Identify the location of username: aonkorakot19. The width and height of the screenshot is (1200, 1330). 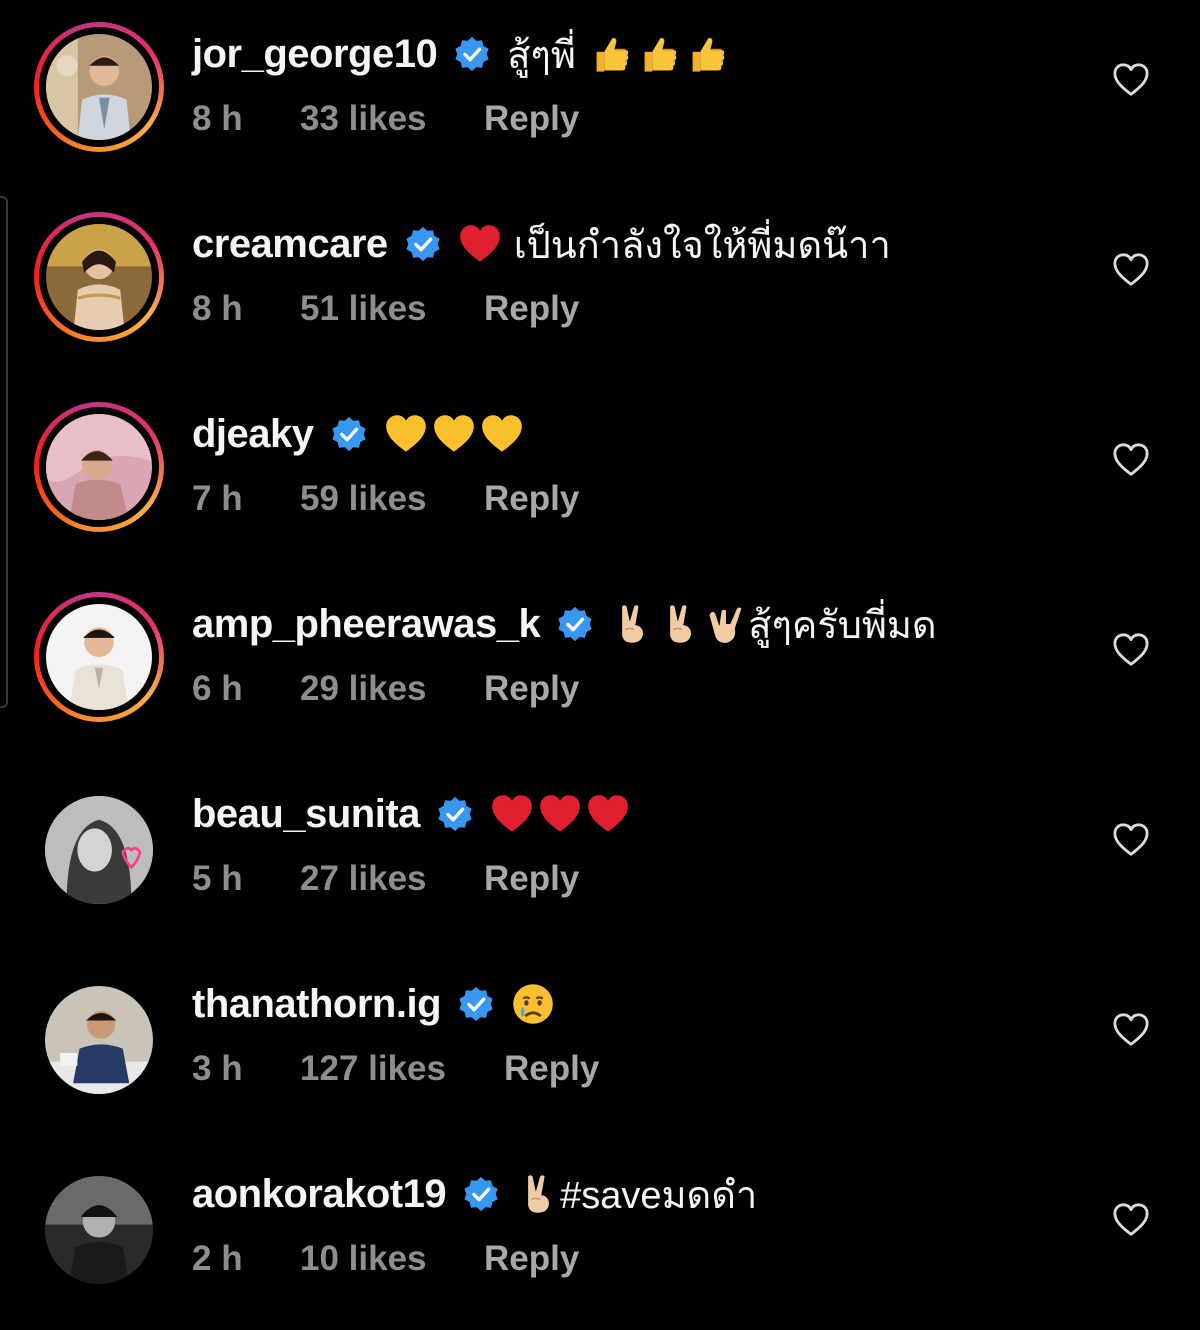
(319, 1194).